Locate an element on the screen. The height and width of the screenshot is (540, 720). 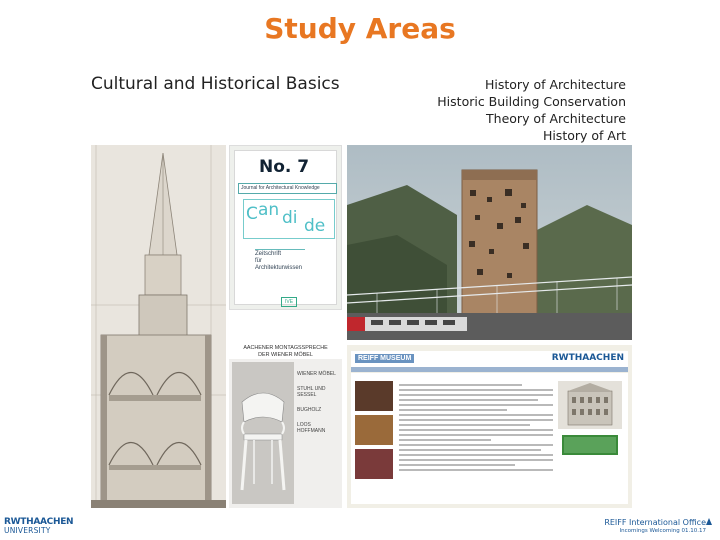
poster-header: AACHENER MONTAGSSPRECHE DER WIENER MÖBEL is located at coordinates (285, 352).